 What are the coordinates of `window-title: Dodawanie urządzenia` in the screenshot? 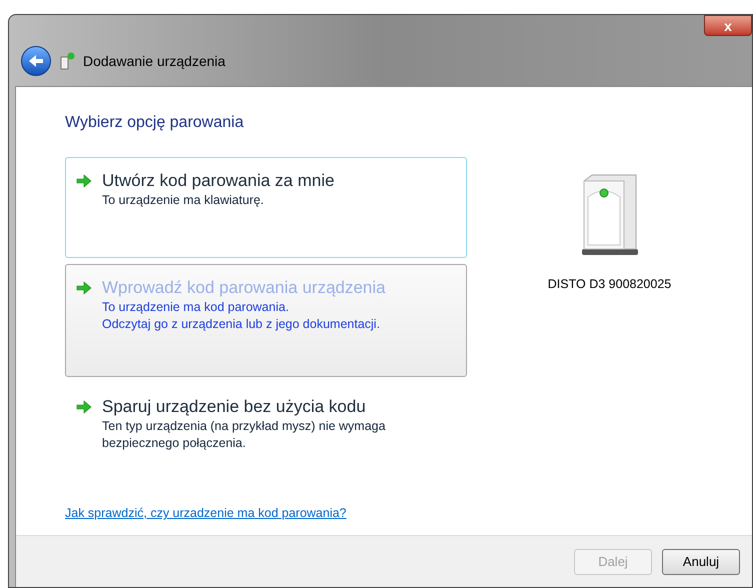 It's located at (154, 61).